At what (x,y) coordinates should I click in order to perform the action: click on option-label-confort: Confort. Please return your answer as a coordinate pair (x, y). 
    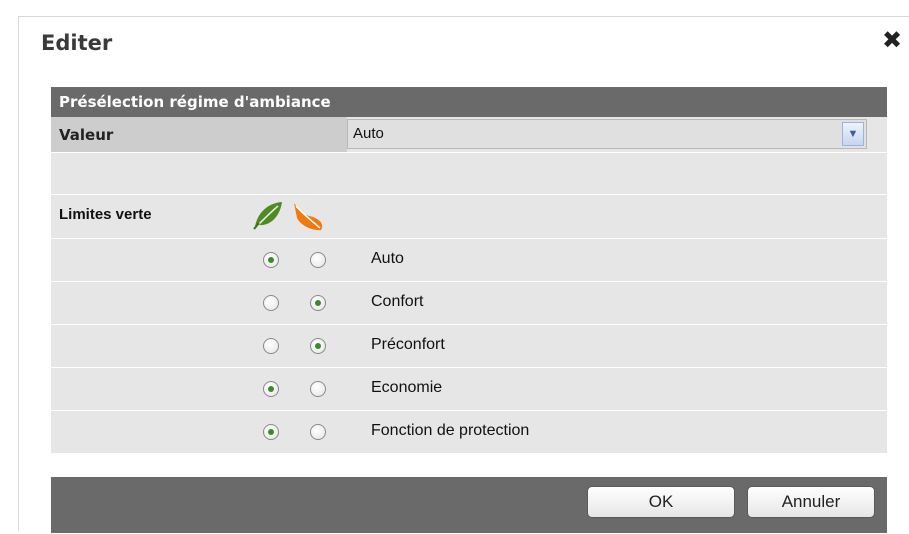
    Looking at the image, I should click on (397, 301).